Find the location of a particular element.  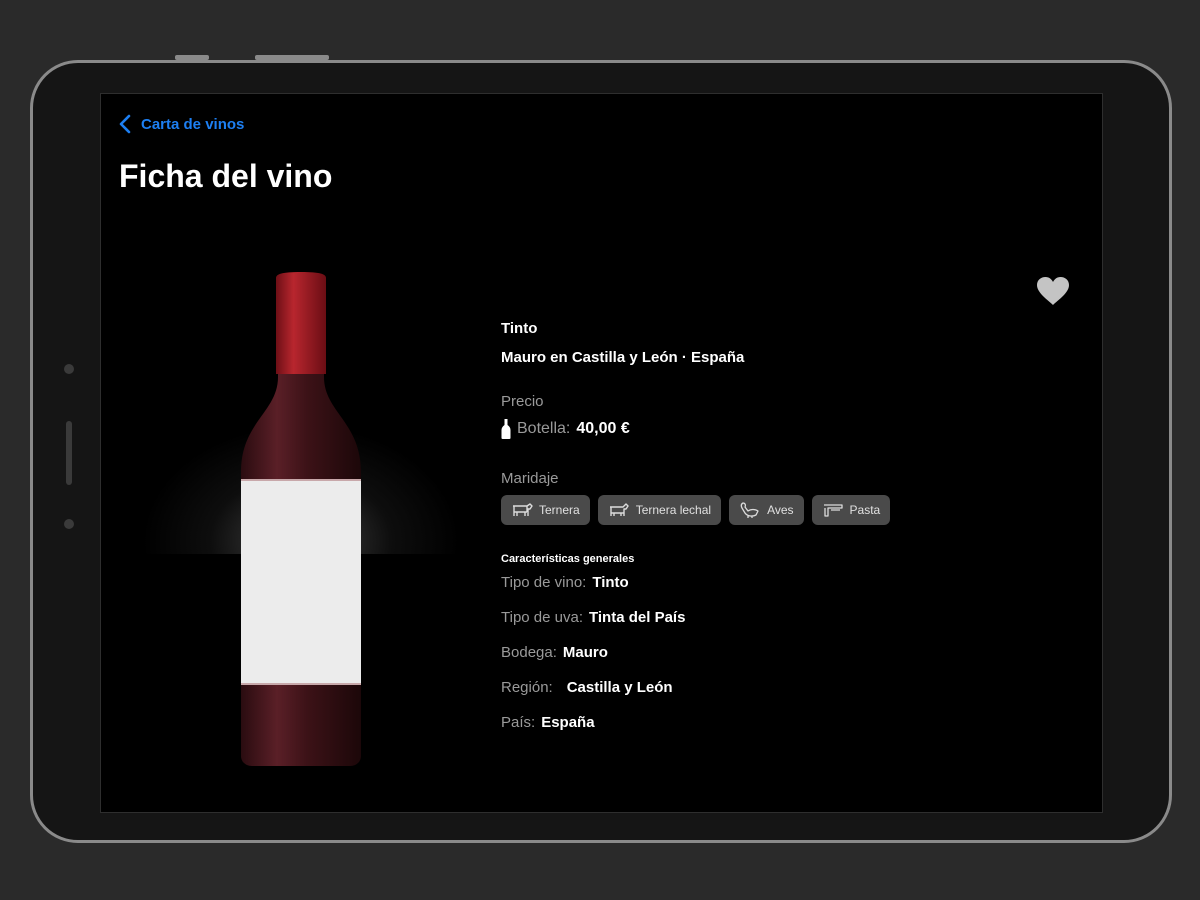

wine-origin: Mauro en Castilla y León · España is located at coordinates (623, 357).